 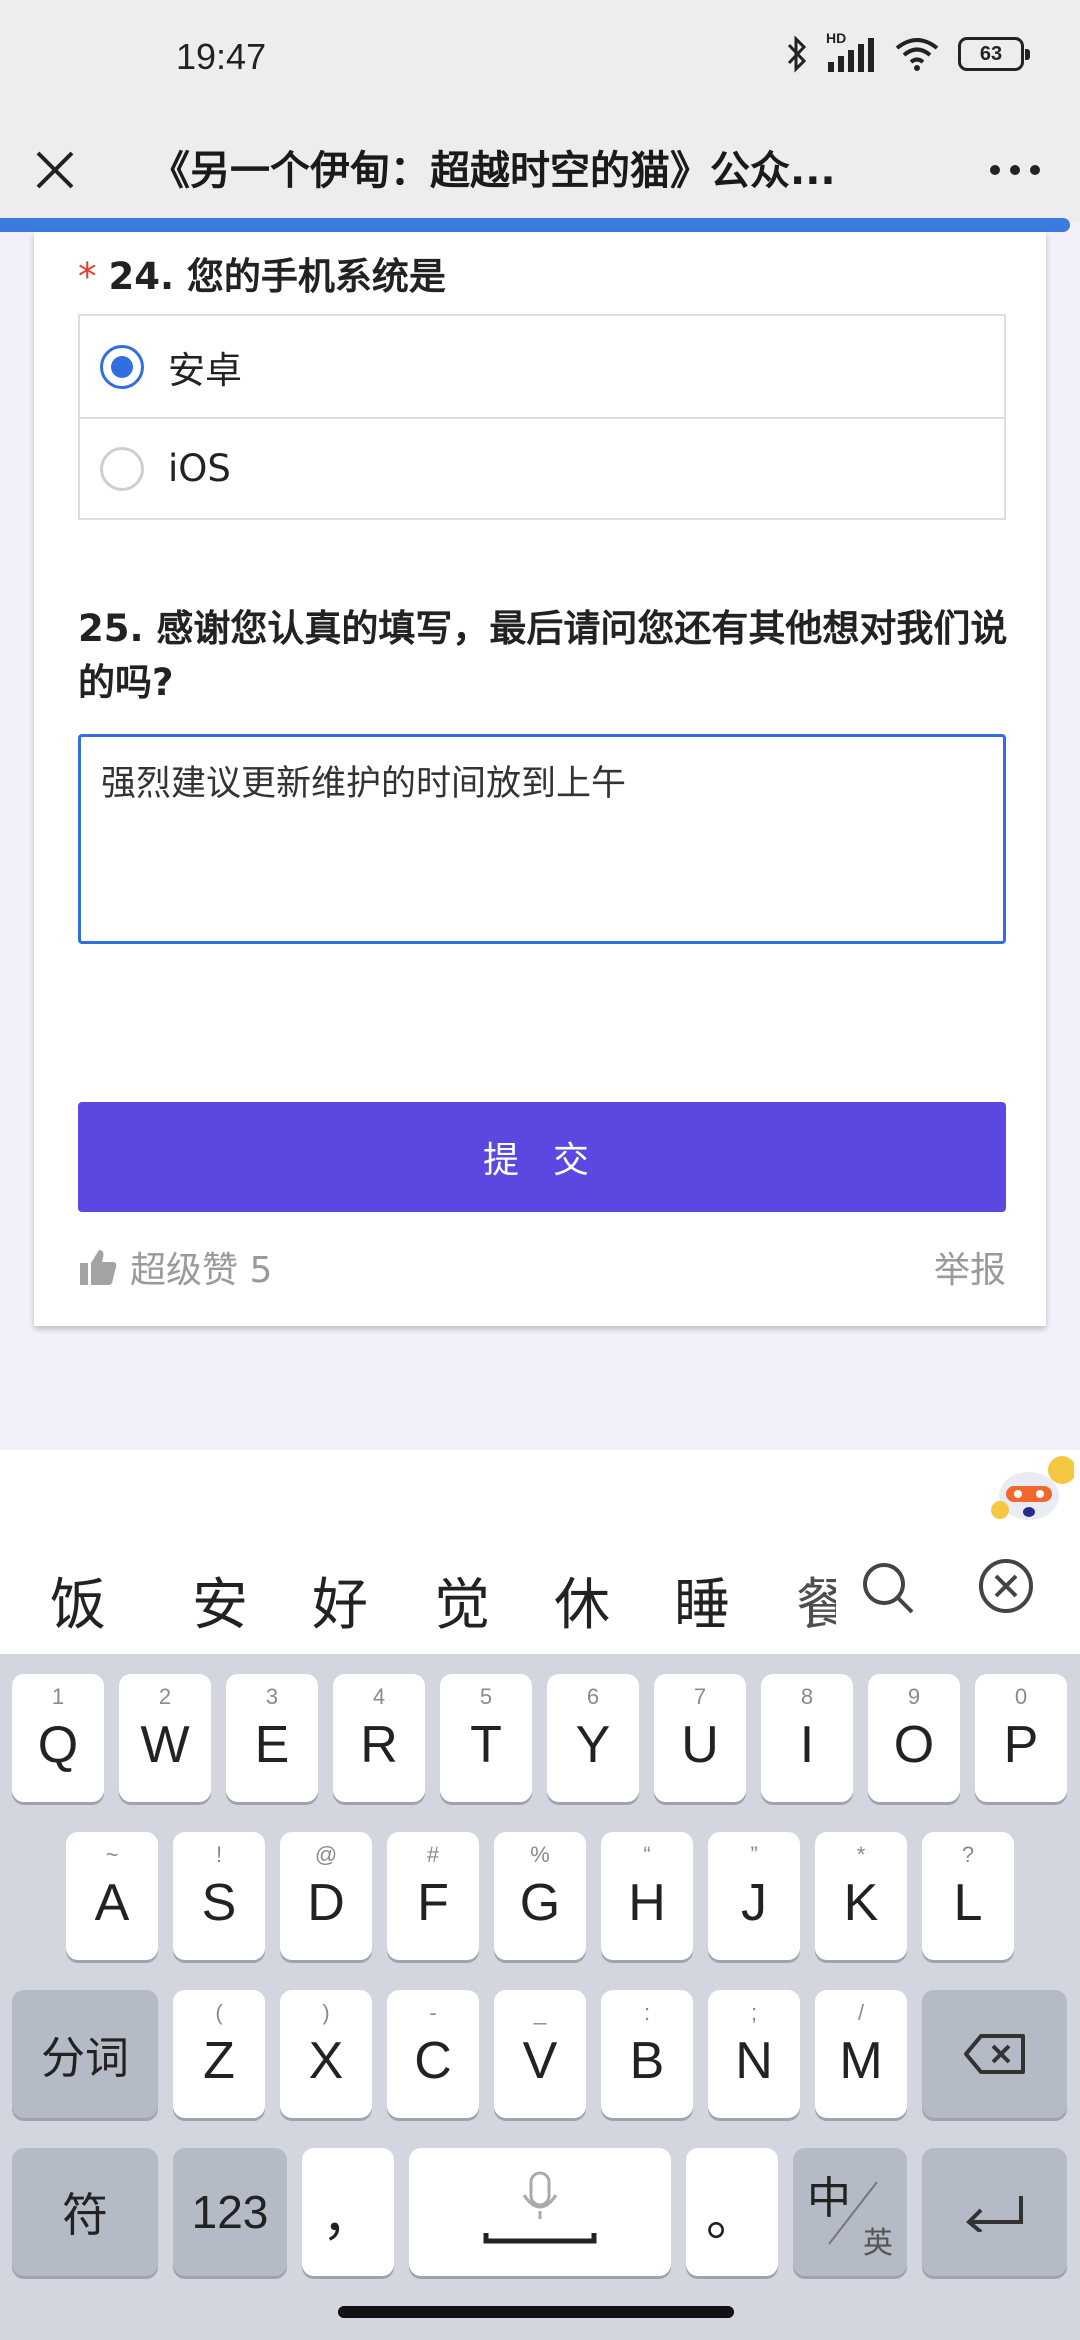 I want to click on key-letter: I, so click(x=807, y=1745).